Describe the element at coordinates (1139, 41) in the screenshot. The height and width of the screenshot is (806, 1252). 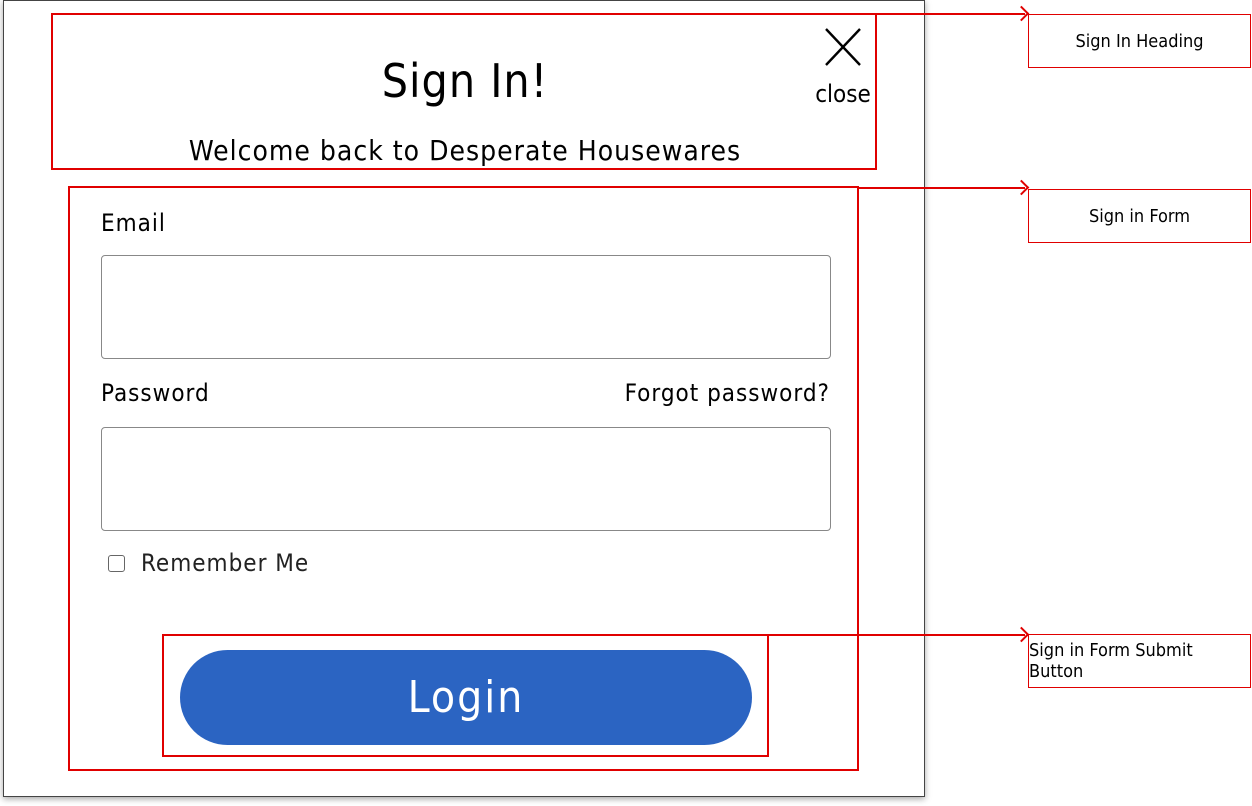
I see `callout-sign-in-heading: Sign In Heading` at that location.